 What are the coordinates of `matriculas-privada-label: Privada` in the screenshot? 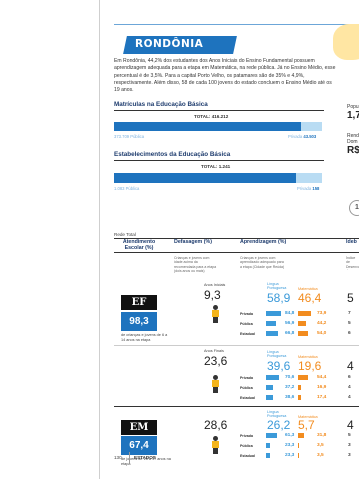 It's located at (295, 136).